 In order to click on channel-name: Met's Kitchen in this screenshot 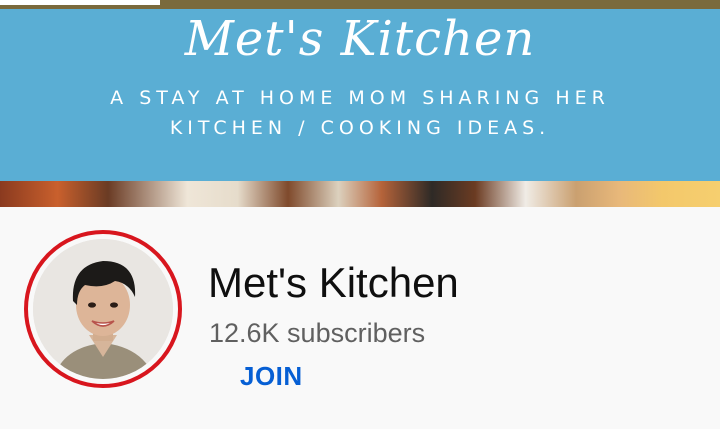, I will do `click(333, 282)`.